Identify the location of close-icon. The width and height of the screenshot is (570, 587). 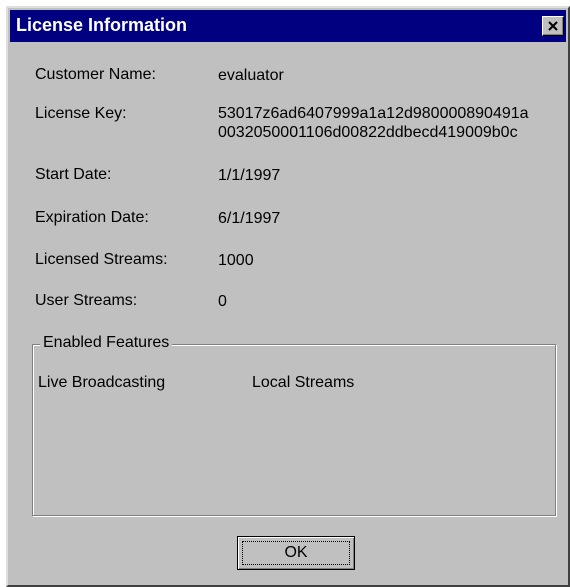
(553, 26).